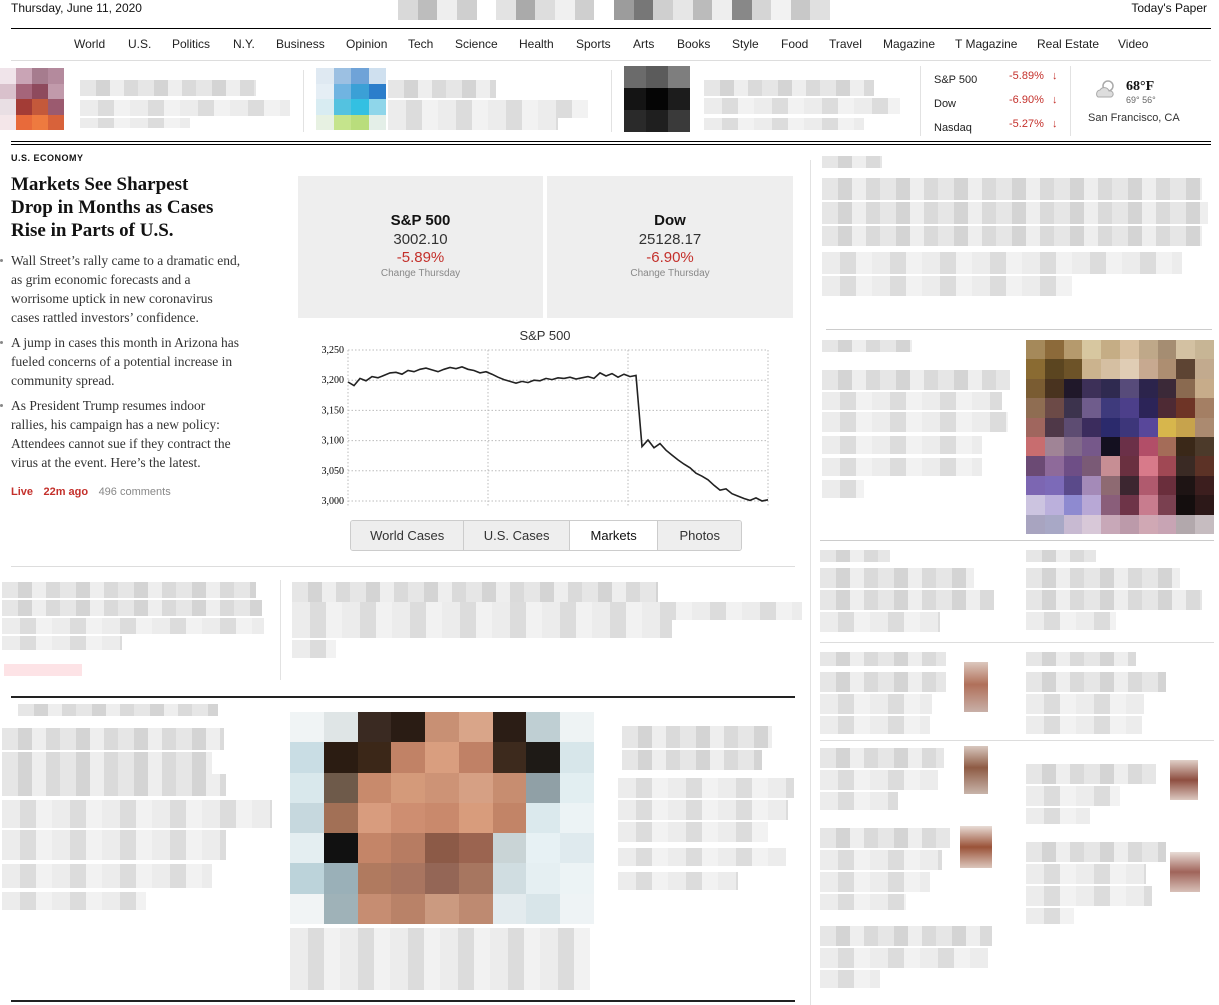 Image resolution: width=1219 pixels, height=1005 pixels. What do you see at coordinates (105, 317) in the screenshot?
I see `bullet-line: cases rattled investors’ confidence.` at bounding box center [105, 317].